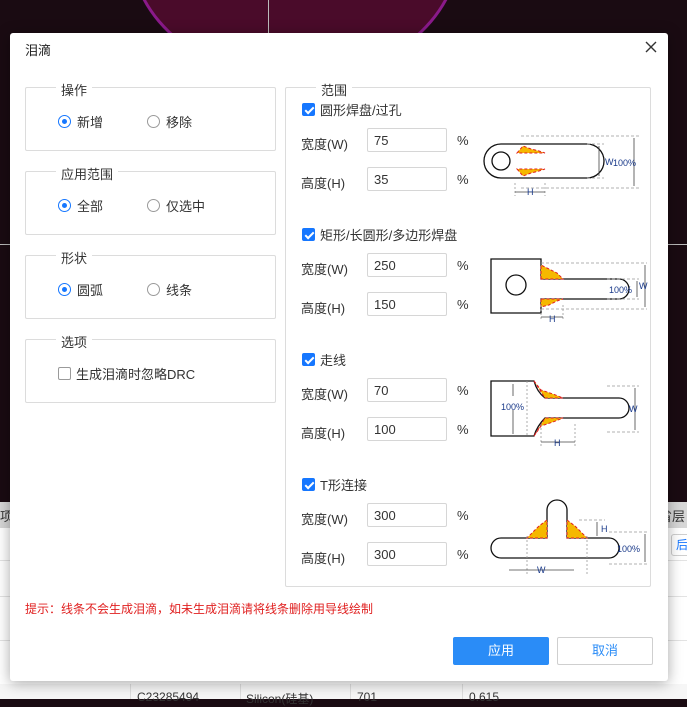 The height and width of the screenshot is (707, 687). What do you see at coordinates (343, 695) in the screenshot?
I see `table-row: C23285494 Silicon(硅基) 701 0.615` at bounding box center [343, 695].